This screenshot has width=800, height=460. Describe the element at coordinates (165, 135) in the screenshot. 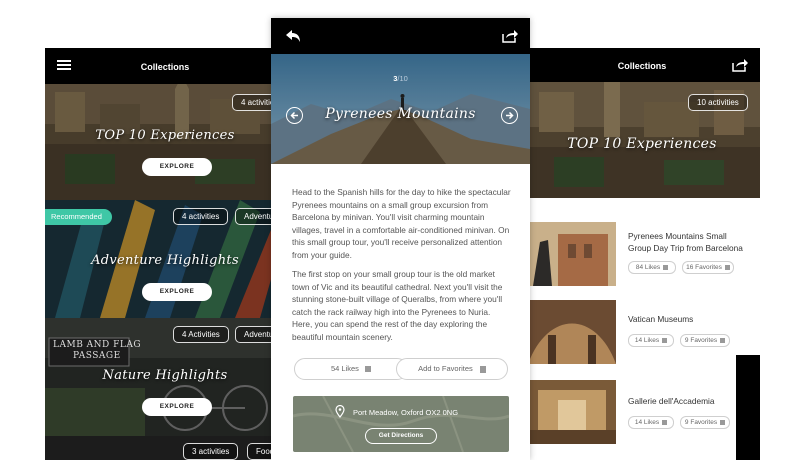

I see `card-title: TOP 10 Experiences` at that location.